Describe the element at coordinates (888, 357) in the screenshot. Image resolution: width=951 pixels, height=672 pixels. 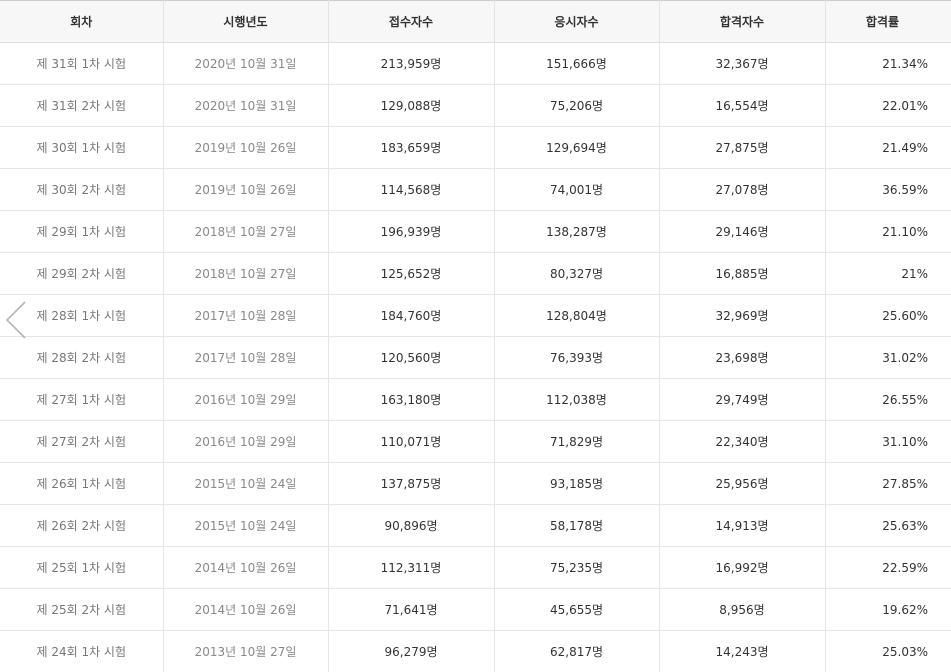
I see `cell-pass-rate: 31.02%` at that location.